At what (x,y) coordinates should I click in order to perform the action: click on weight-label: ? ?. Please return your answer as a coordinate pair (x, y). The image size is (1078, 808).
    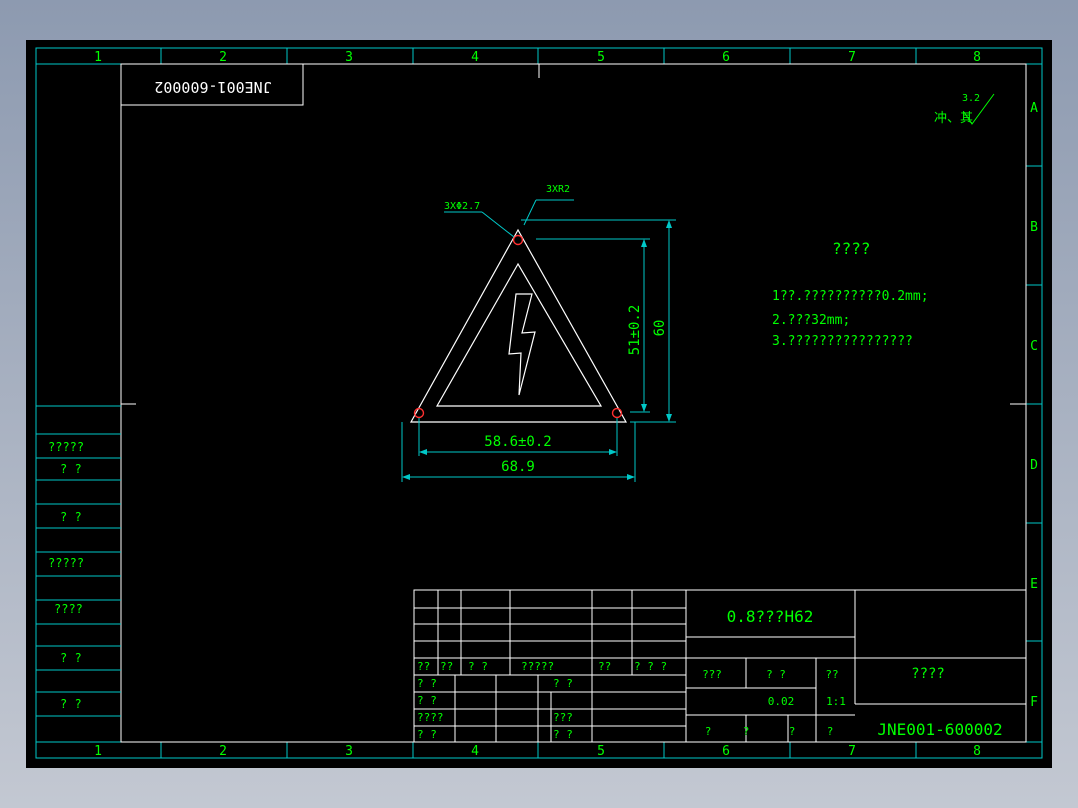
    Looking at the image, I should click on (776, 674).